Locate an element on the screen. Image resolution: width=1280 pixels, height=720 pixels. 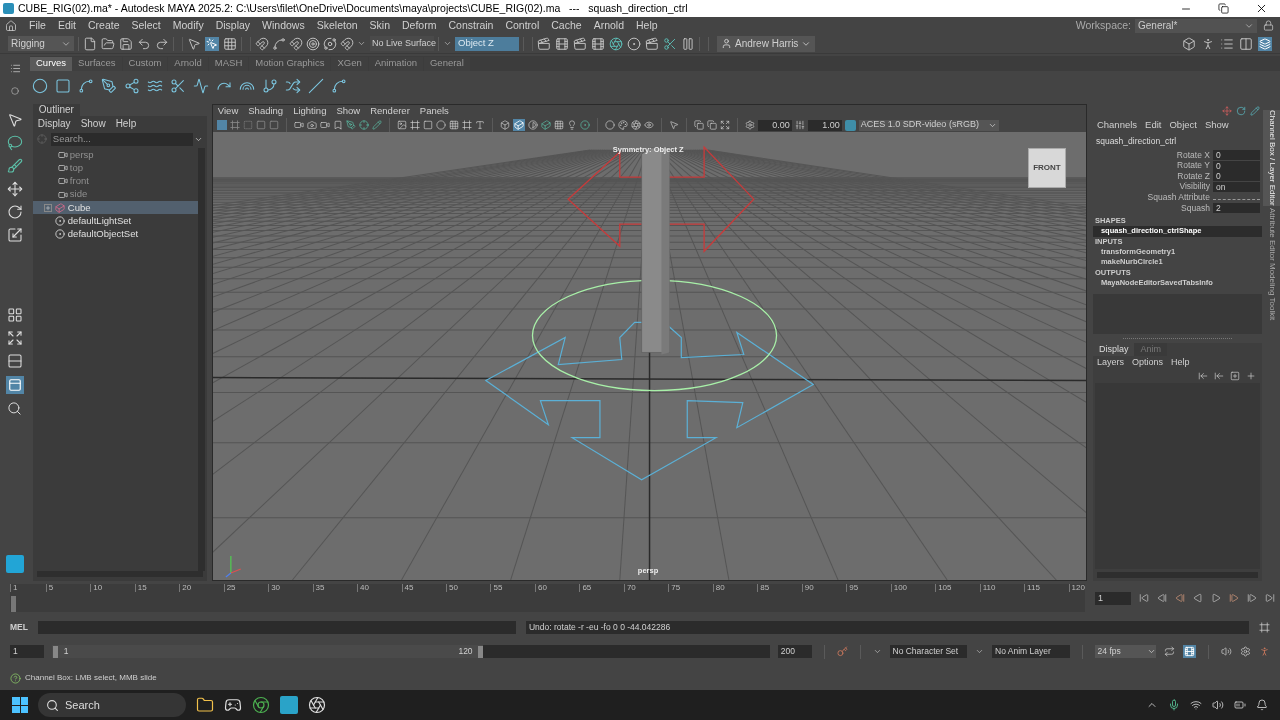
color-space-dropdown: ACES 1.0 SDR-video (sRGB) is located at coordinates (928, 125).